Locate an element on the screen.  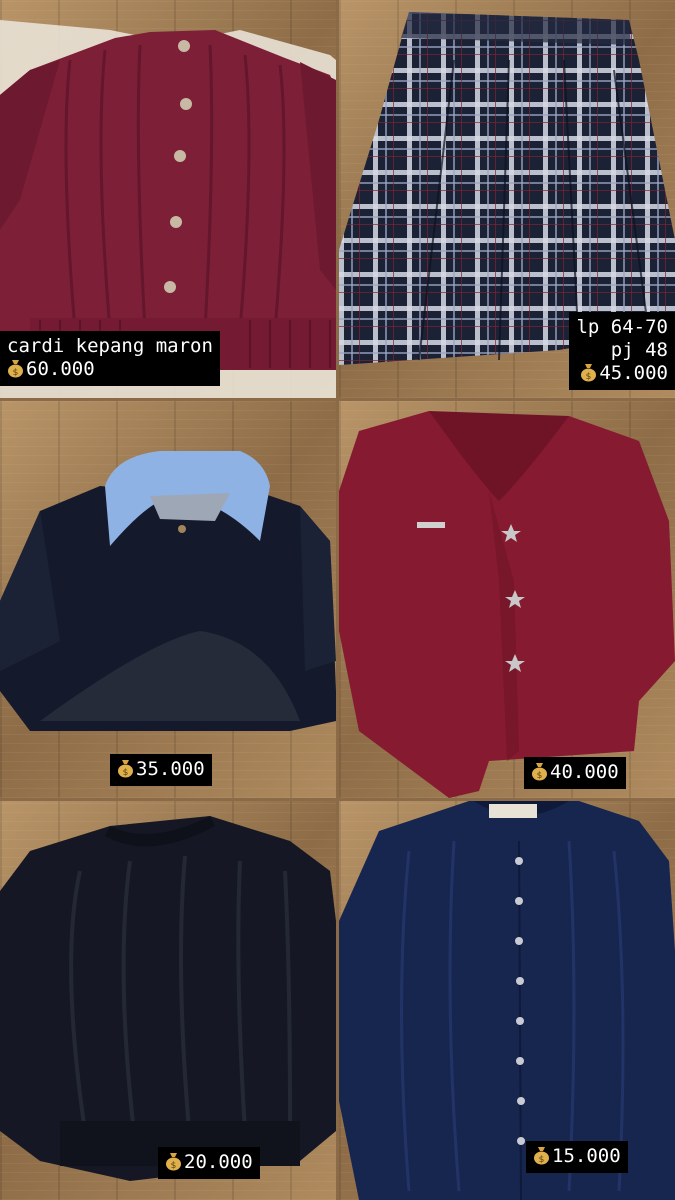
item-price: 40.000 is located at coordinates (584, 772).